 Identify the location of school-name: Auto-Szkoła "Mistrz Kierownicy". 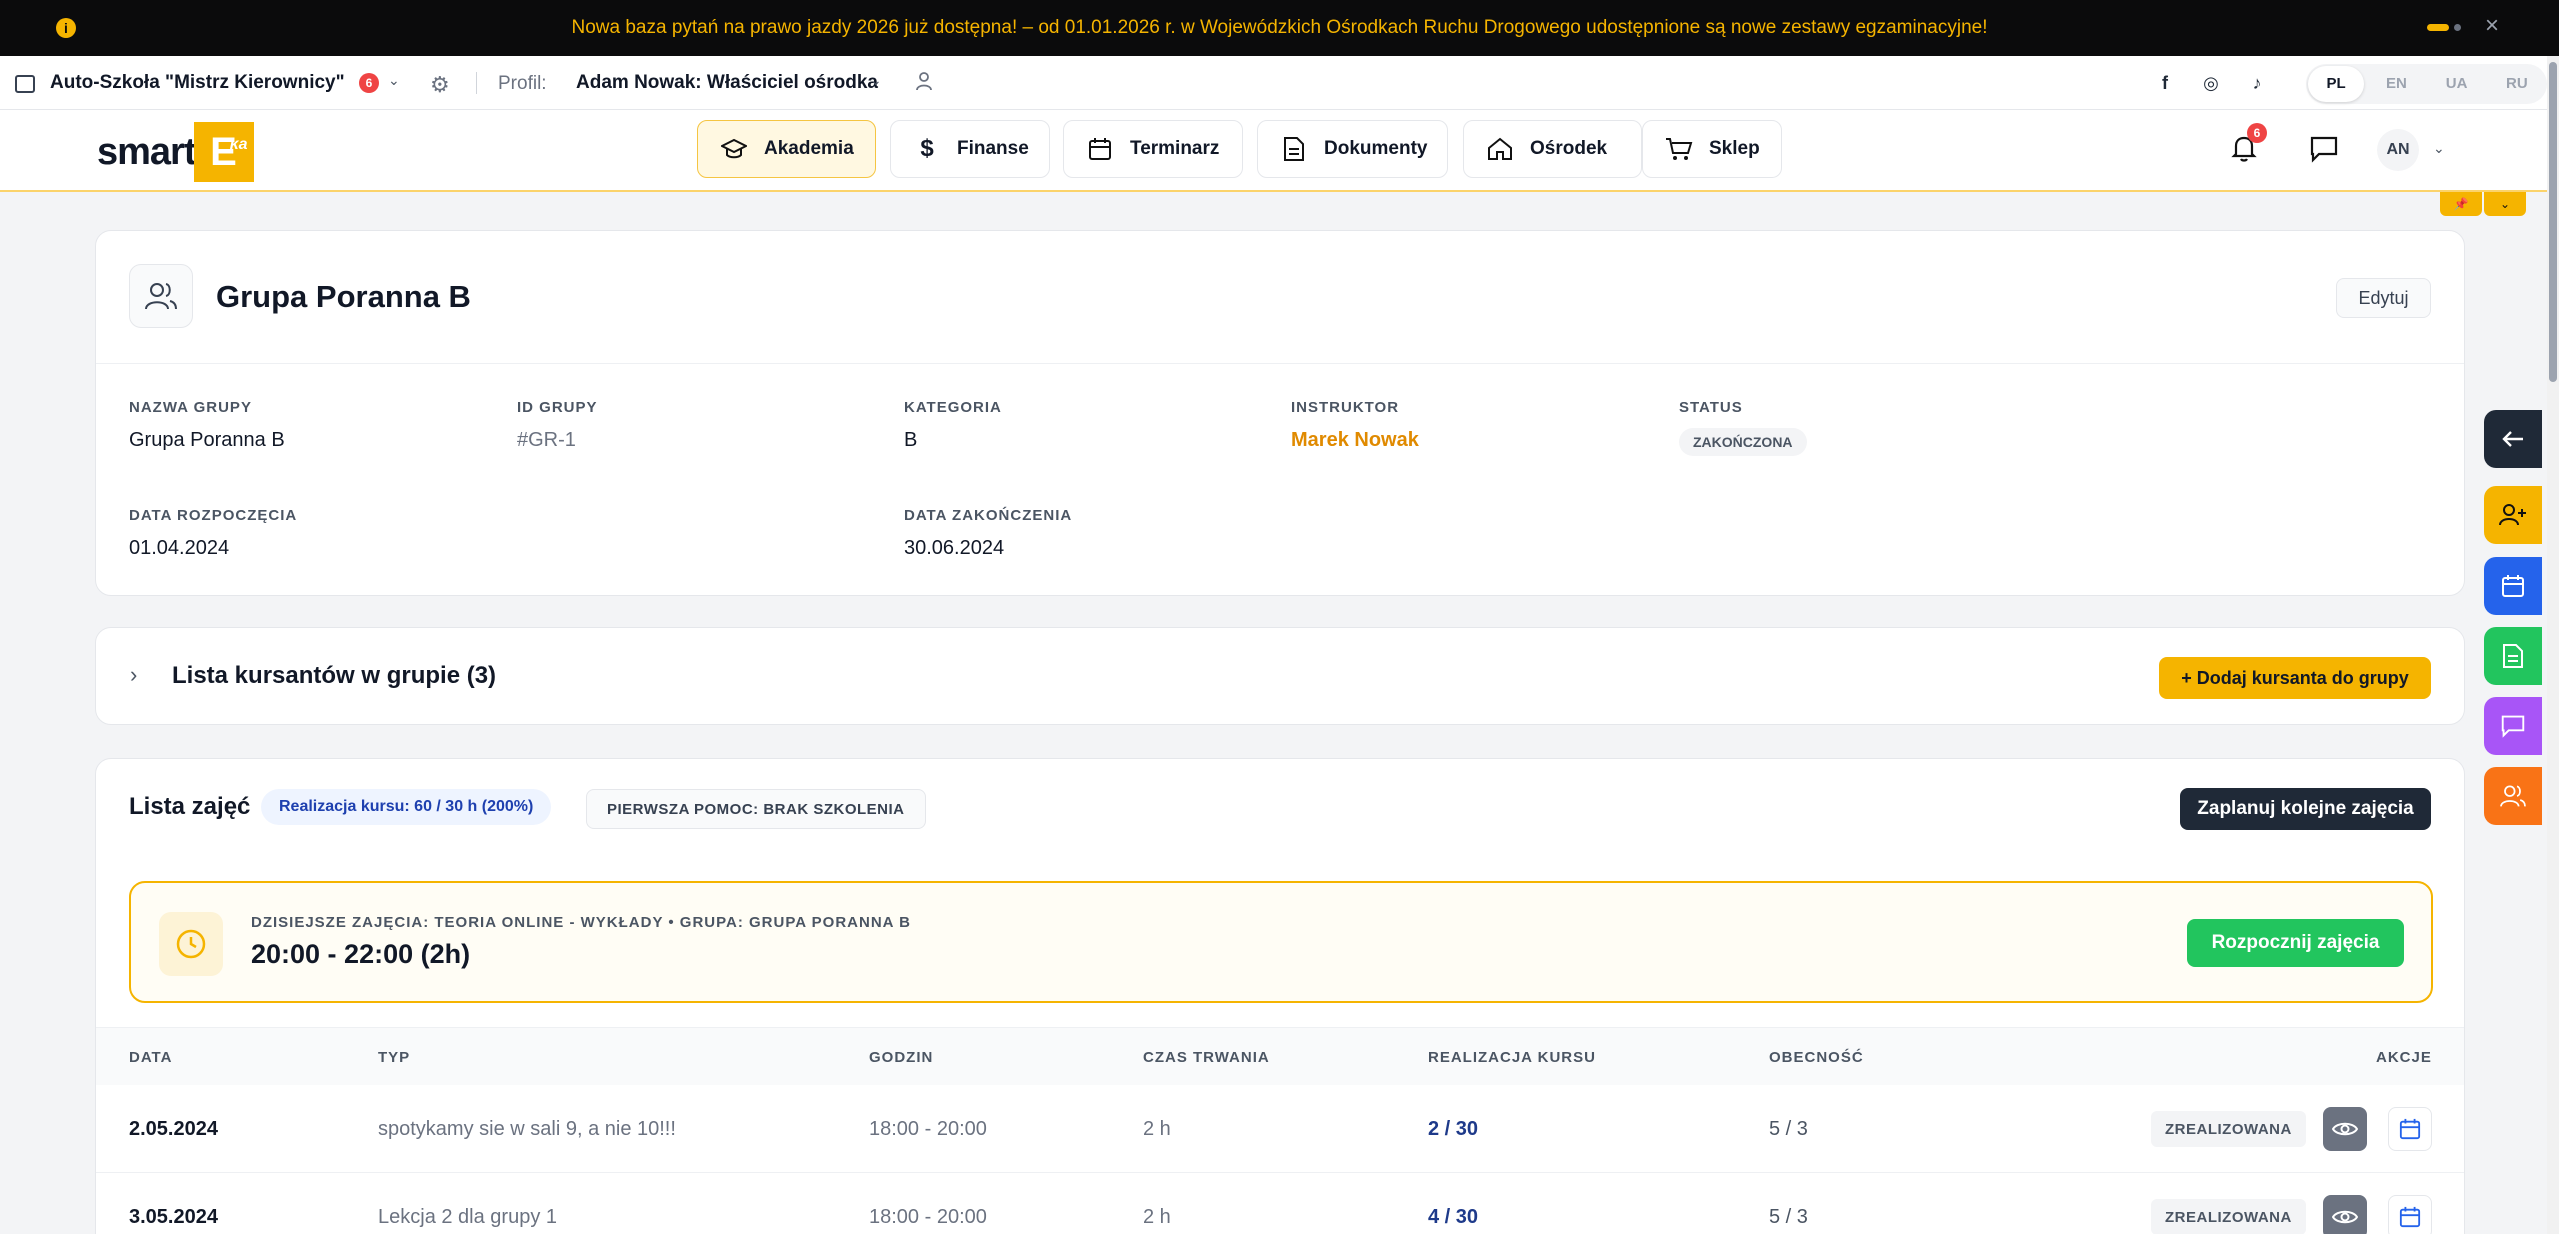
(197, 83).